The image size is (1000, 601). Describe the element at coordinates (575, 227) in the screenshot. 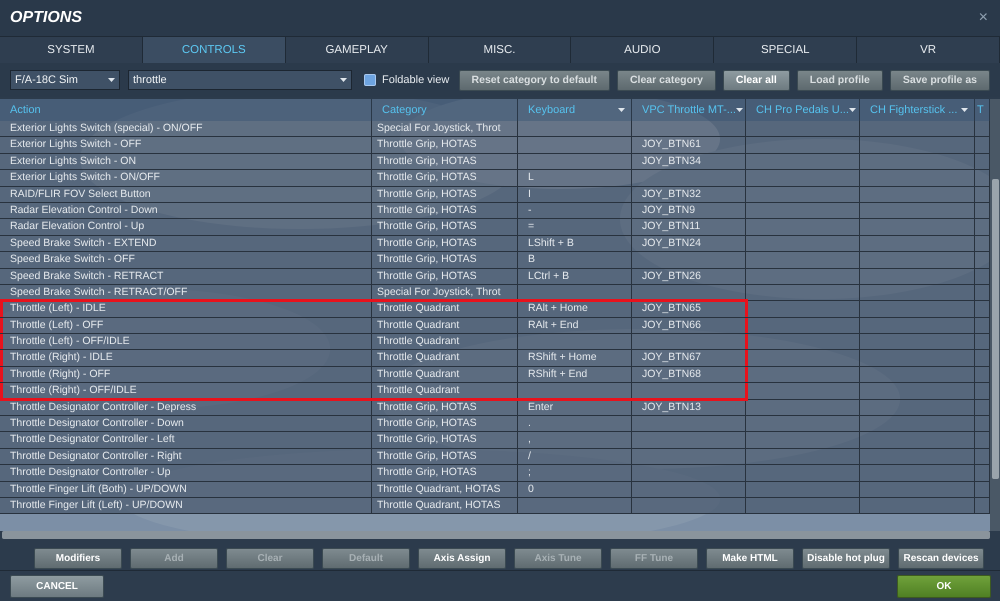

I see `table-cell: =` at that location.